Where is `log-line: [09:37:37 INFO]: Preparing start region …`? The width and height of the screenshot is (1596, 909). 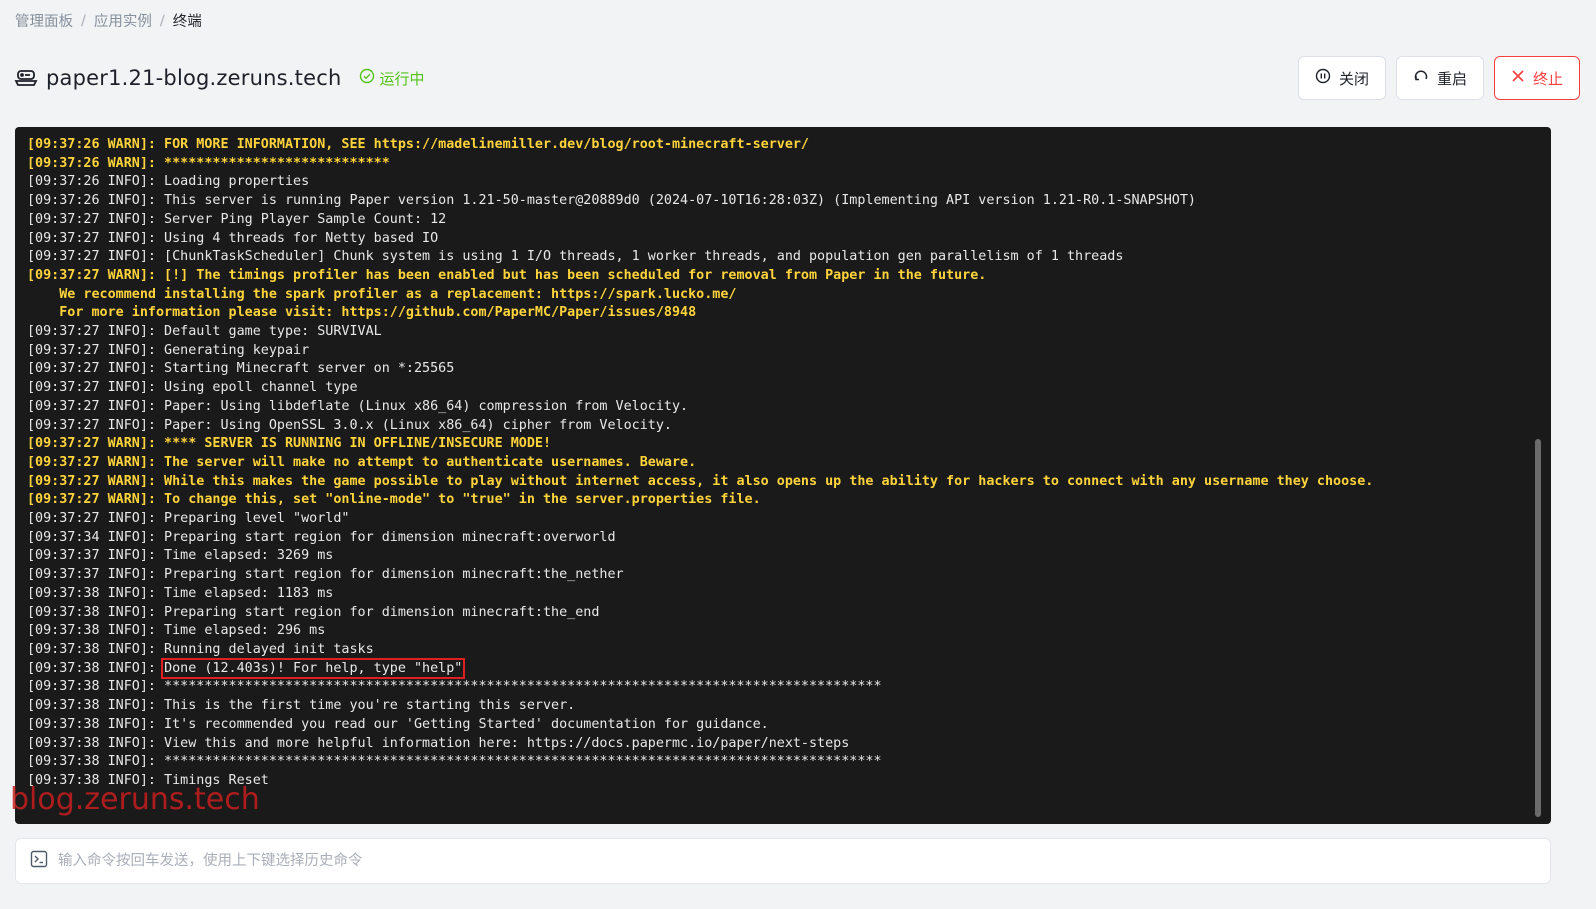
log-line: [09:37:37 INFO]: Preparing start region … is located at coordinates (783, 575).